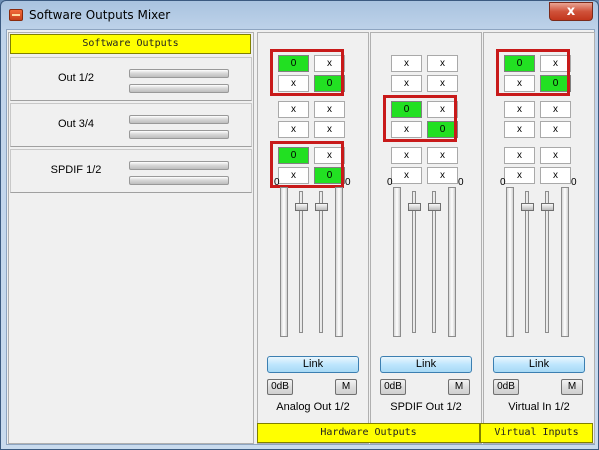  Describe the element at coordinates (313, 407) in the screenshot. I see `strip-name: Analog Out 1/2` at that location.